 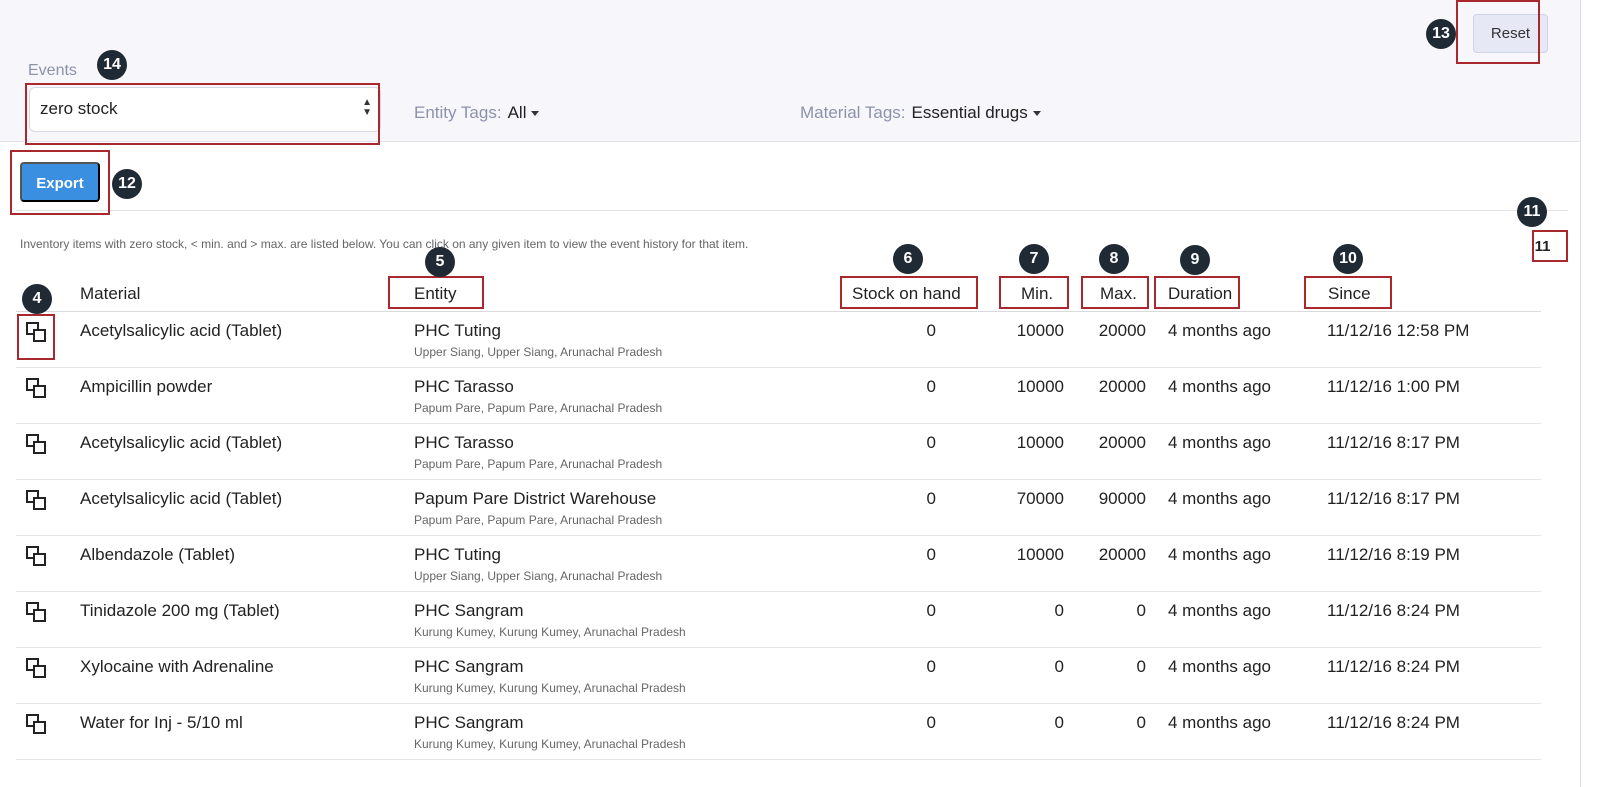 What do you see at coordinates (177, 667) in the screenshot?
I see `material-name: Xylocaine with Adrenaline` at bounding box center [177, 667].